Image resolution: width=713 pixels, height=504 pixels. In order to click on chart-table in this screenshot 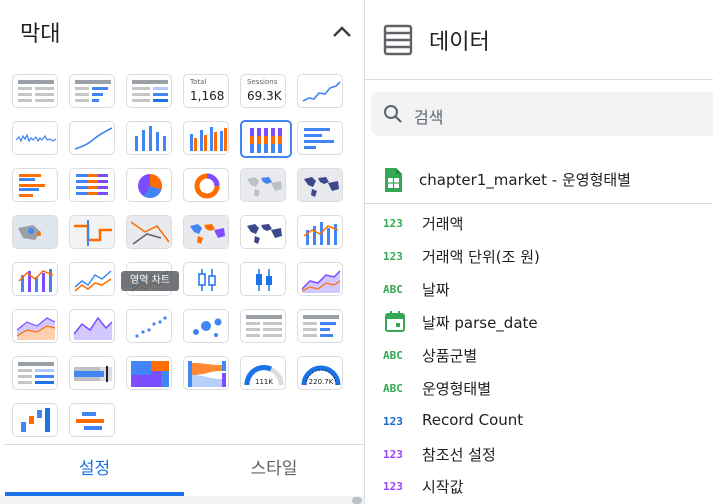, I will do `click(35, 91)`.